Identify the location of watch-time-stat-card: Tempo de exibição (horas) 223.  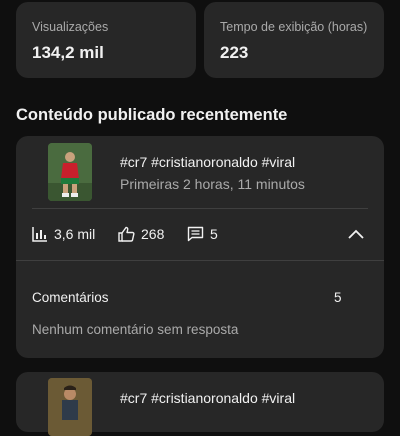
(294, 40).